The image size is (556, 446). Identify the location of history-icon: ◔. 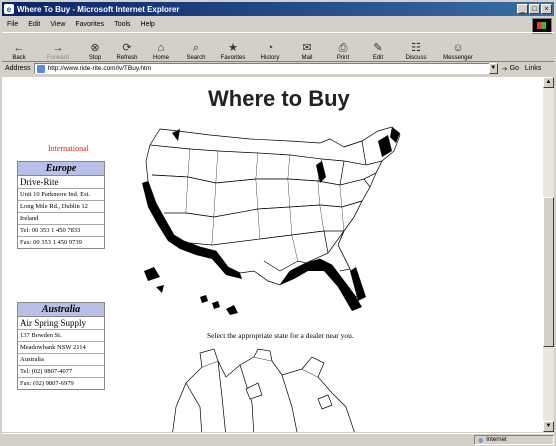
(270, 48).